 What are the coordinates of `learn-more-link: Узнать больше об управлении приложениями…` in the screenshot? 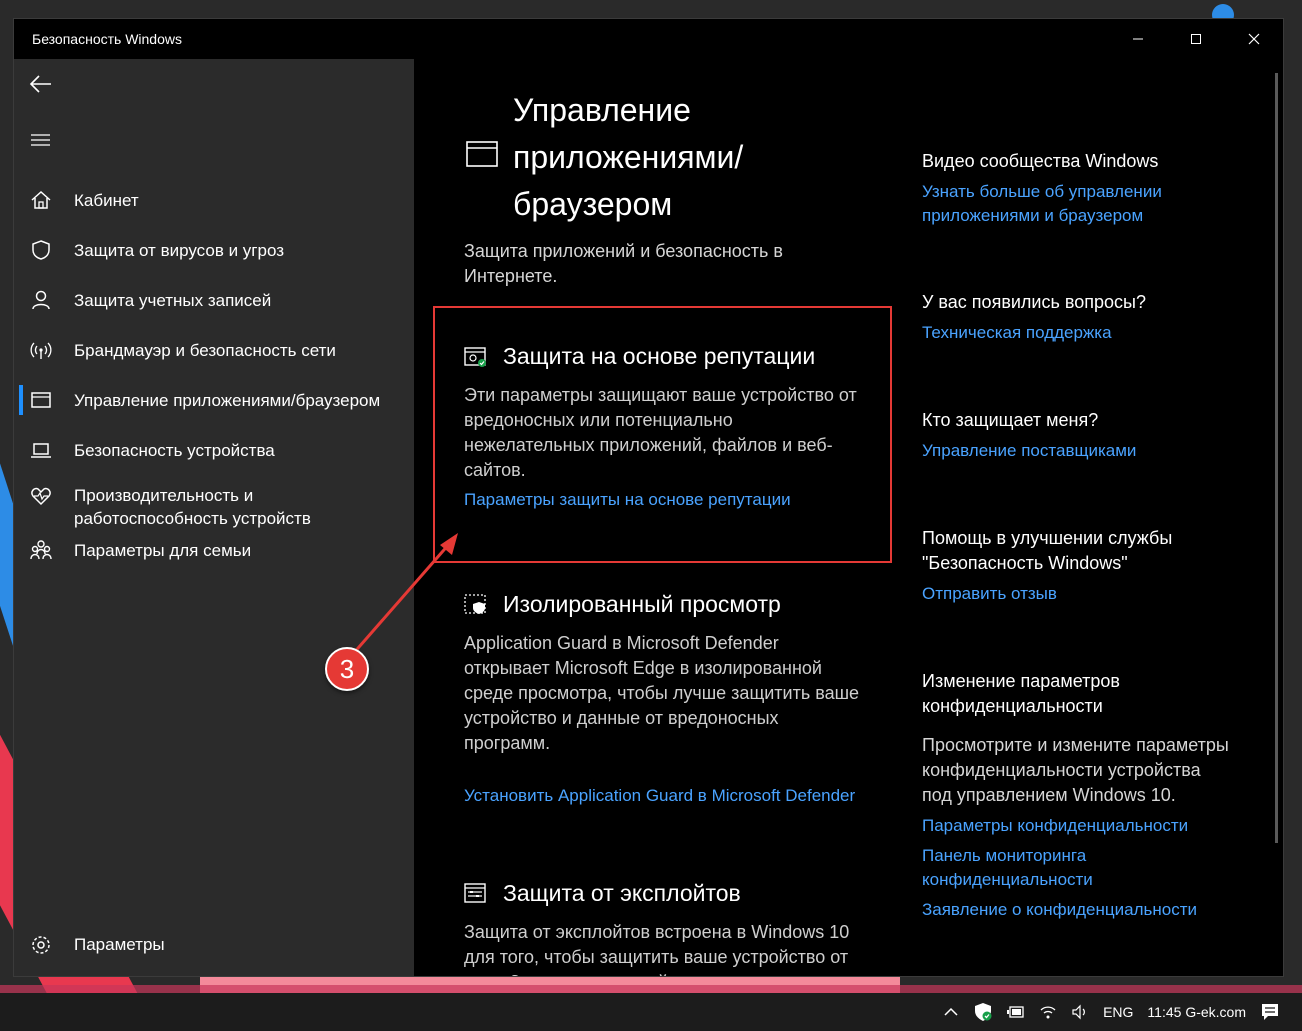 It's located at (1077, 204).